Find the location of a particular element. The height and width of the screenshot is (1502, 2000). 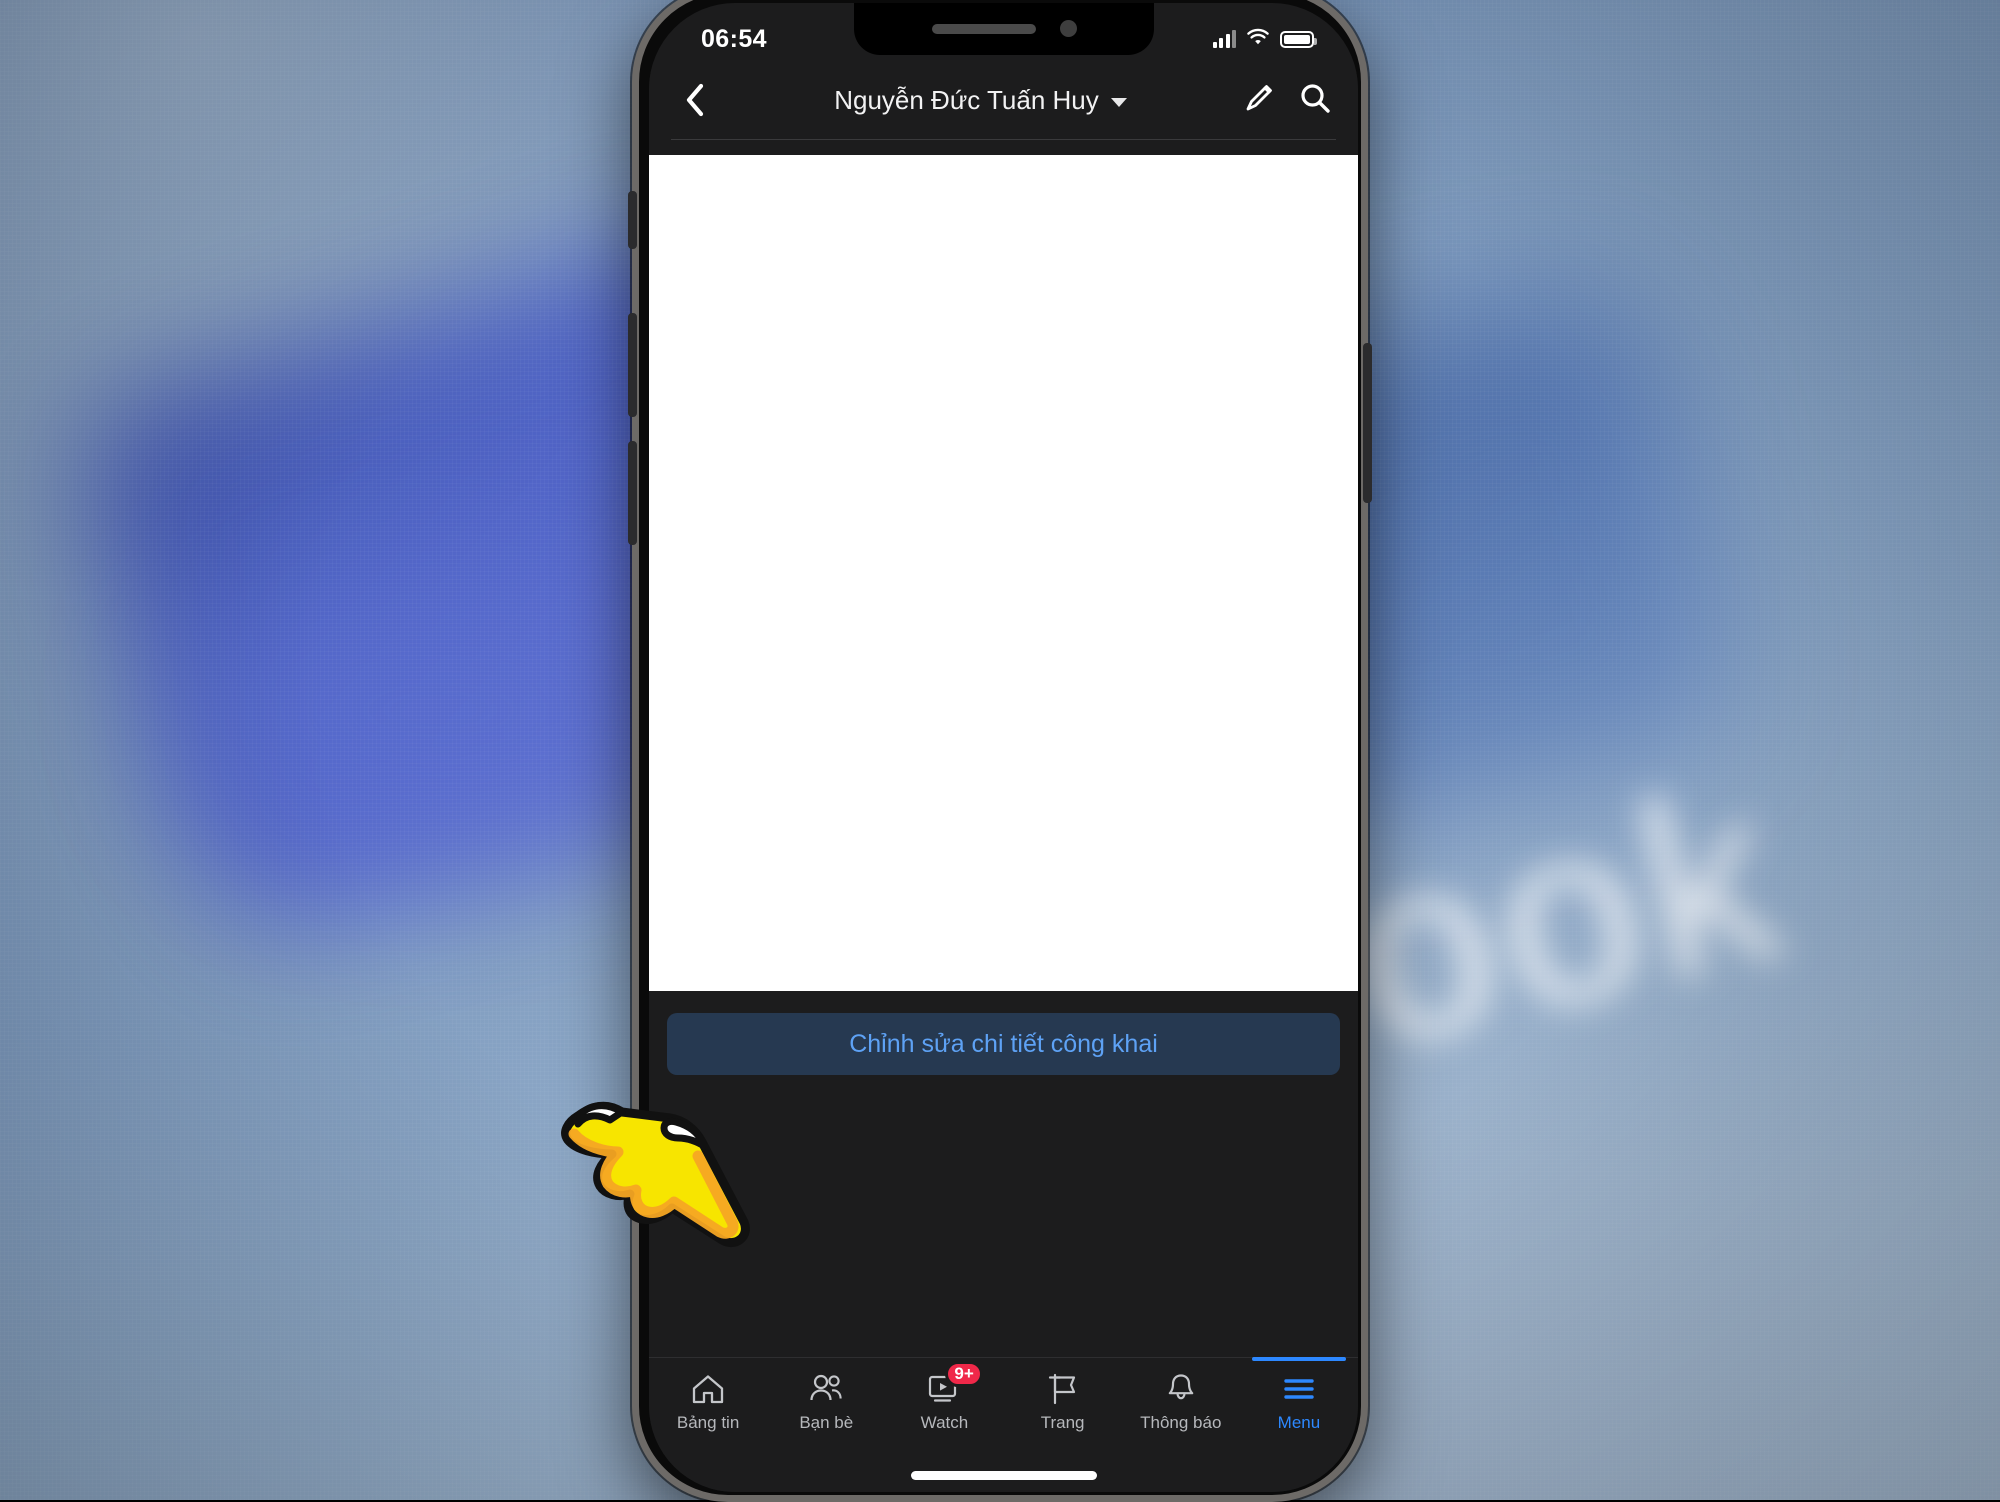

active-tab-indicator is located at coordinates (1299, 1359).